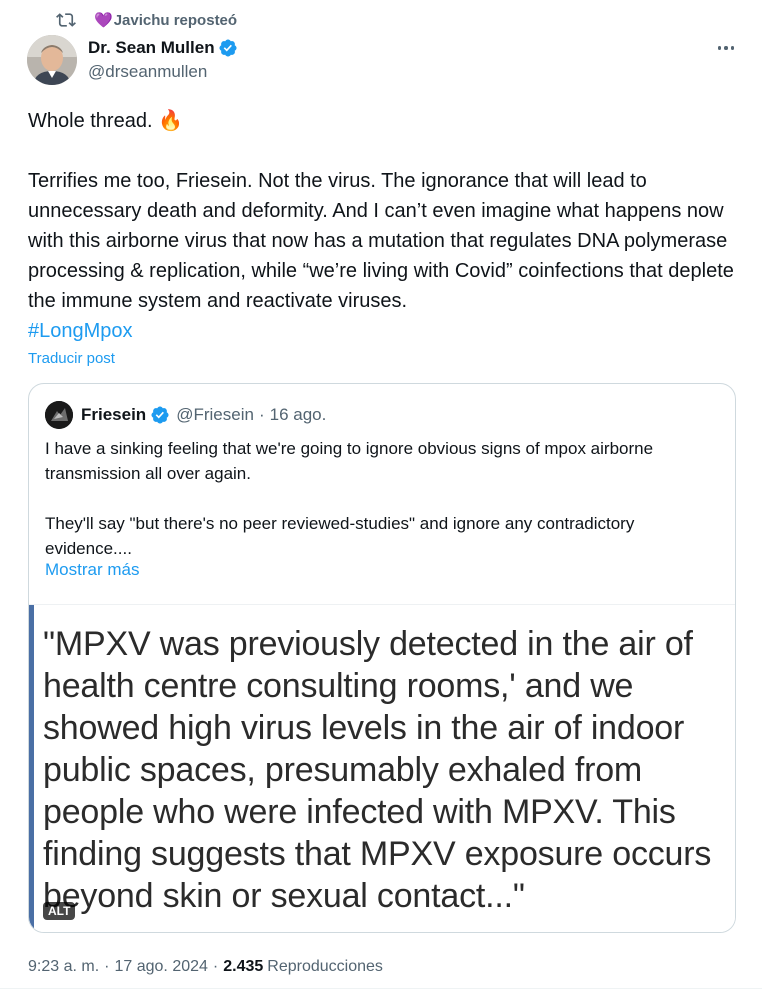 The height and width of the screenshot is (990, 762). Describe the element at coordinates (719, 48) in the screenshot. I see `more-icon` at that location.